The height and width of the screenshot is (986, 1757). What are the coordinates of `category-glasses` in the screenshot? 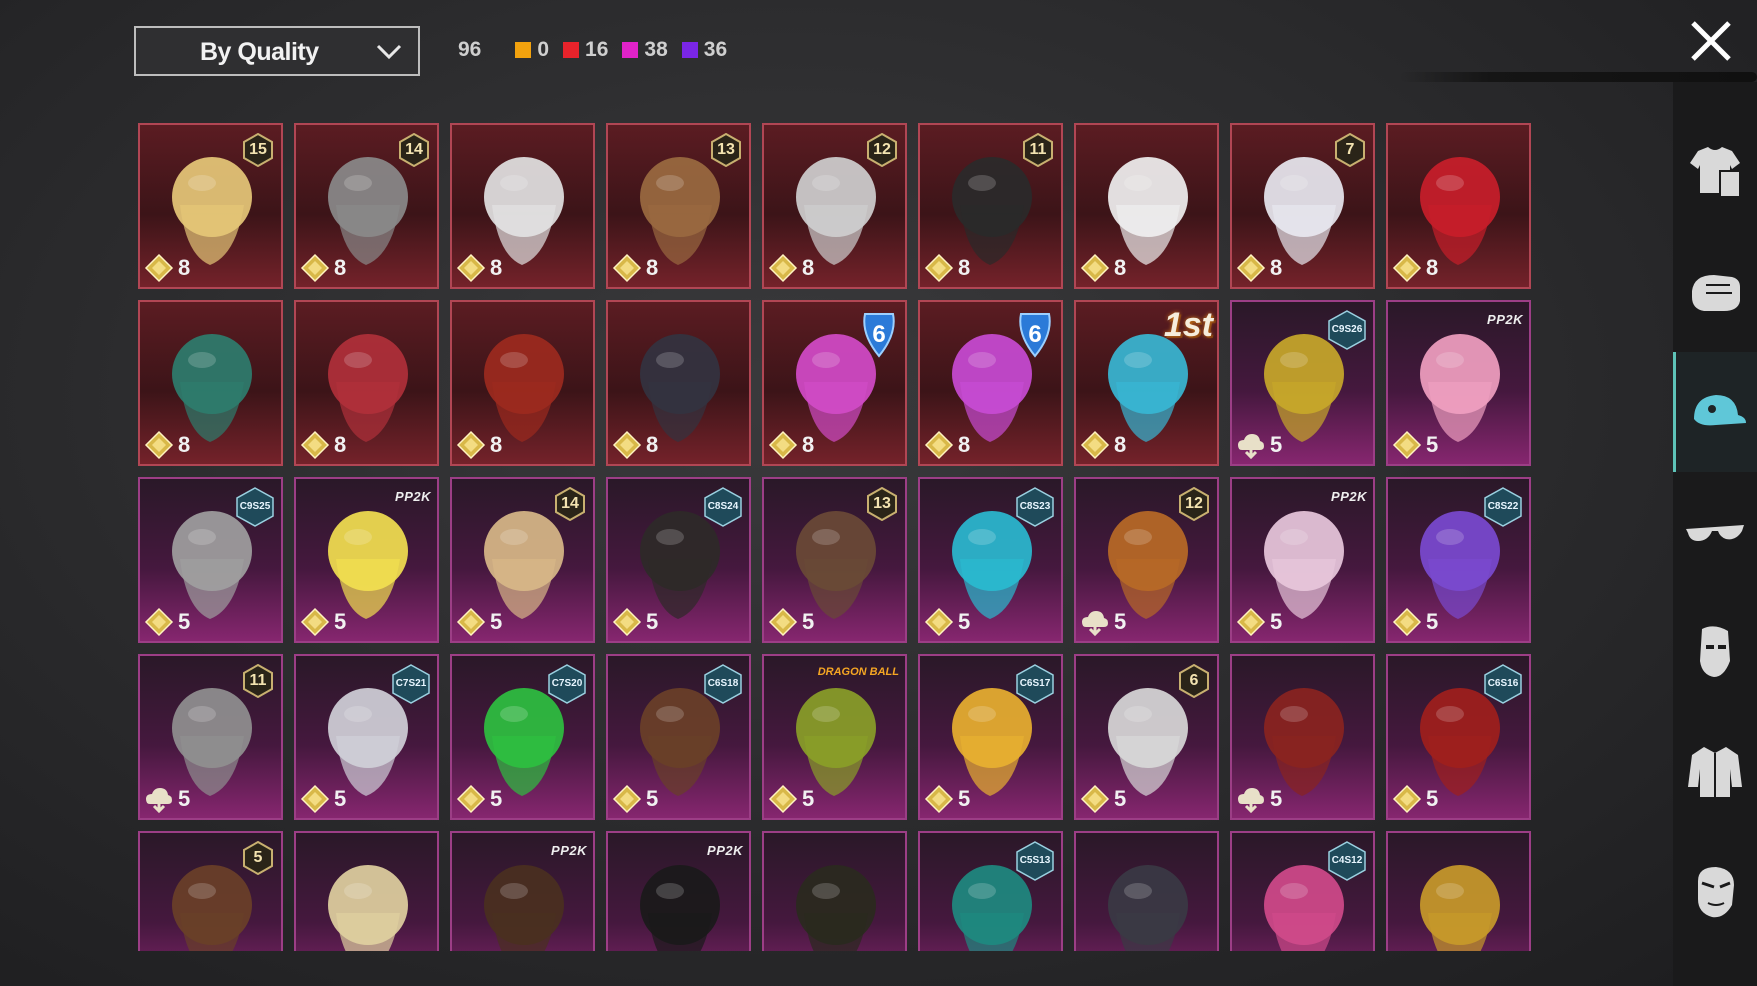 It's located at (1715, 532).